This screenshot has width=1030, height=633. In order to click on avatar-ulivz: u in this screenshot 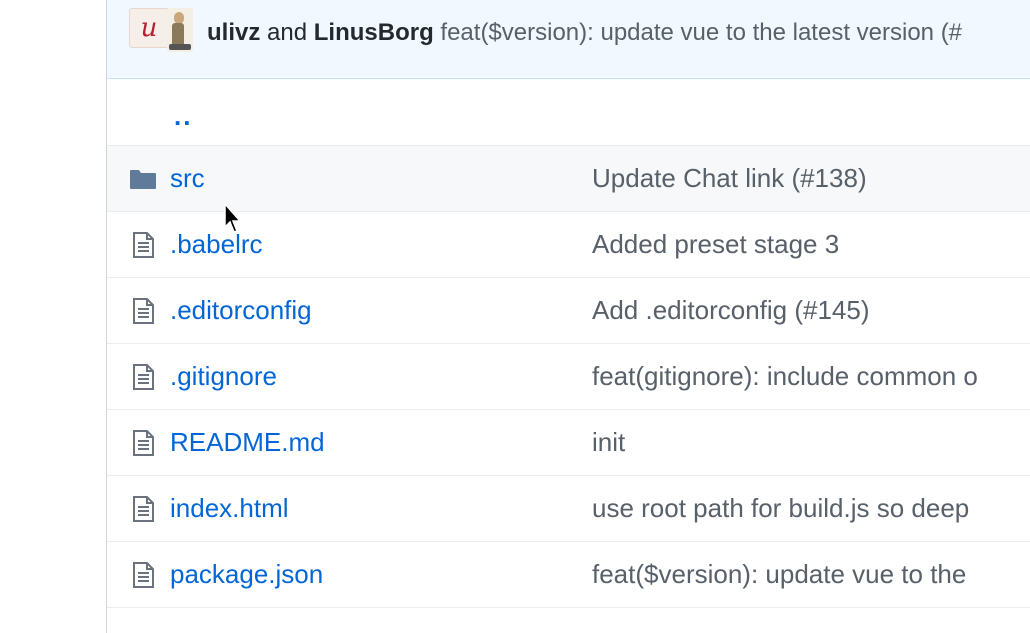, I will do `click(149, 28)`.